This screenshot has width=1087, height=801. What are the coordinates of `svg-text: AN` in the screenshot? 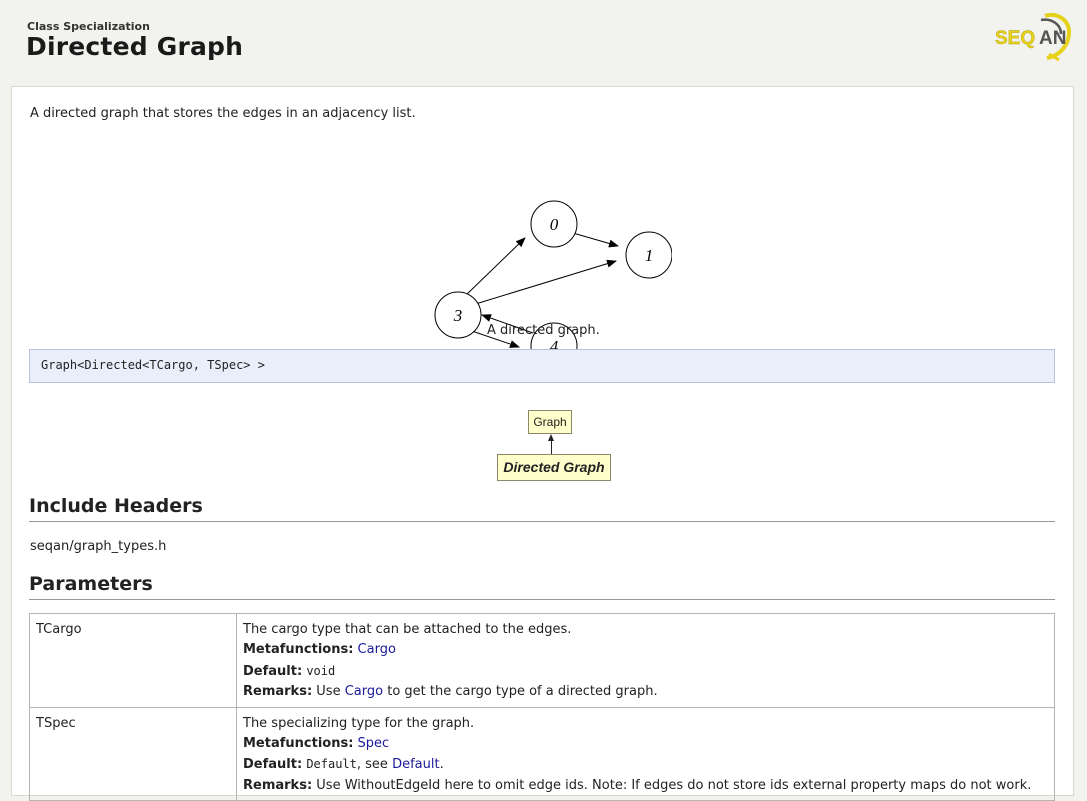 It's located at (1052, 38).